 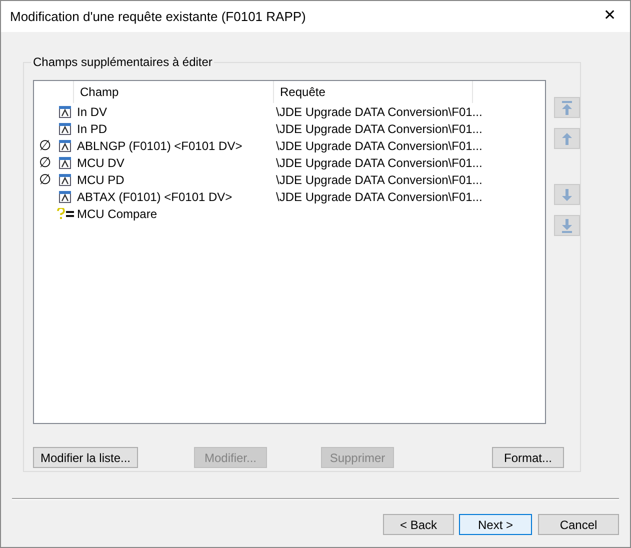 I want to click on field-name: ABLNGP (F0101) <F0101 DV>, so click(x=159, y=145).